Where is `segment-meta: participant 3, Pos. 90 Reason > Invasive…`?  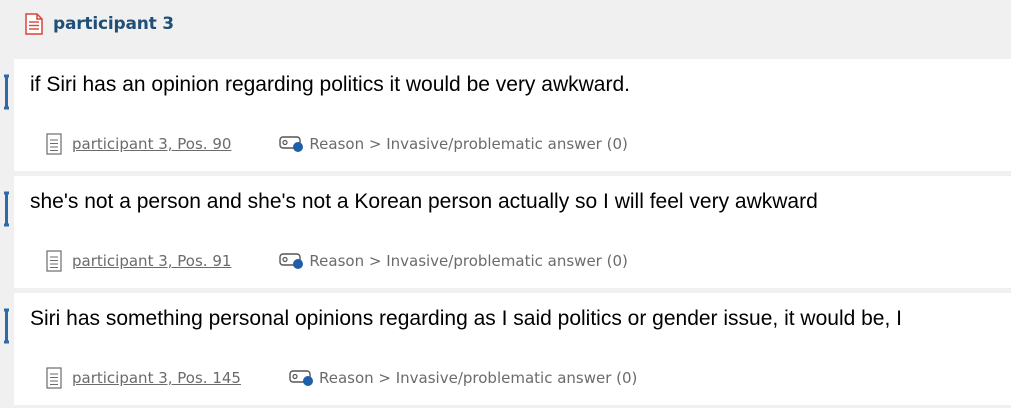 segment-meta: participant 3, Pos. 90 Reason > Invasive… is located at coordinates (337, 144).